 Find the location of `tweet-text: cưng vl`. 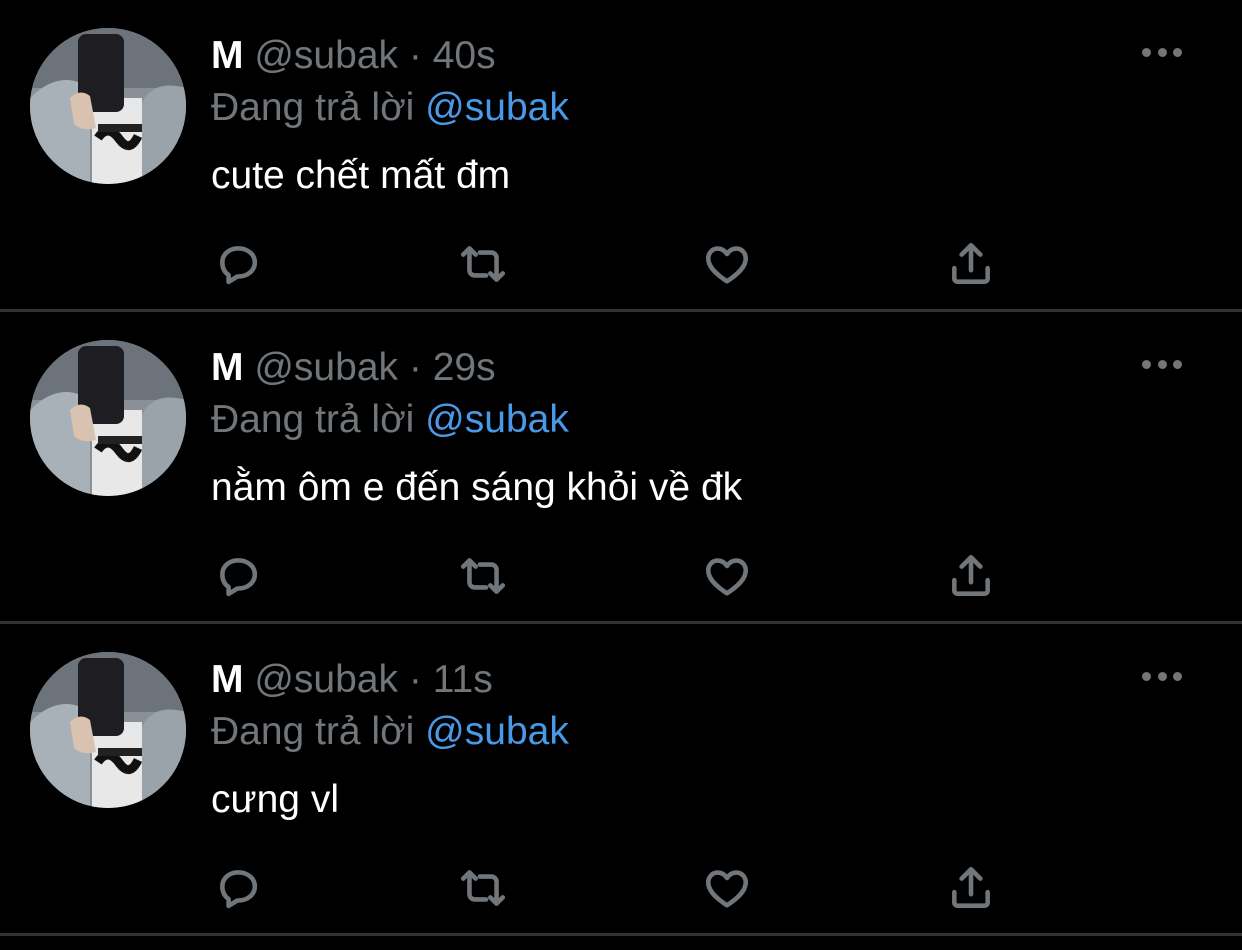

tweet-text: cưng vl is located at coordinates (275, 799).